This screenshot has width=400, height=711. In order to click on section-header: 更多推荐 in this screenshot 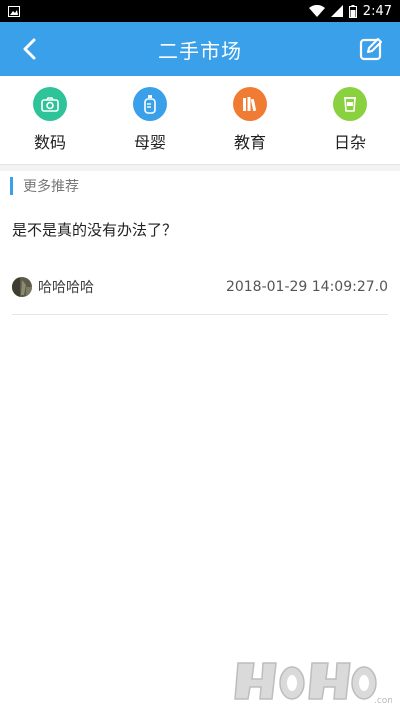, I will do `click(44, 186)`.